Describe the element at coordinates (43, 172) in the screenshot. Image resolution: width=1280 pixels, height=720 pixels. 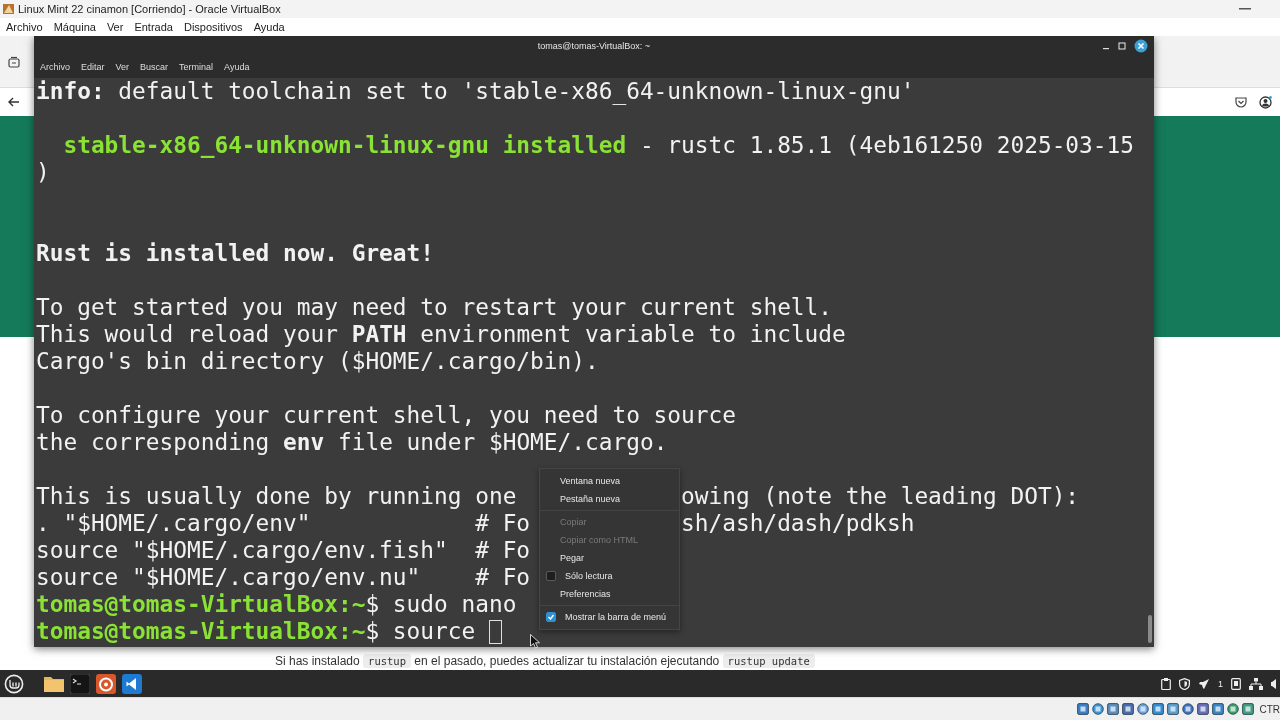
I see `terminal-line: )` at that location.